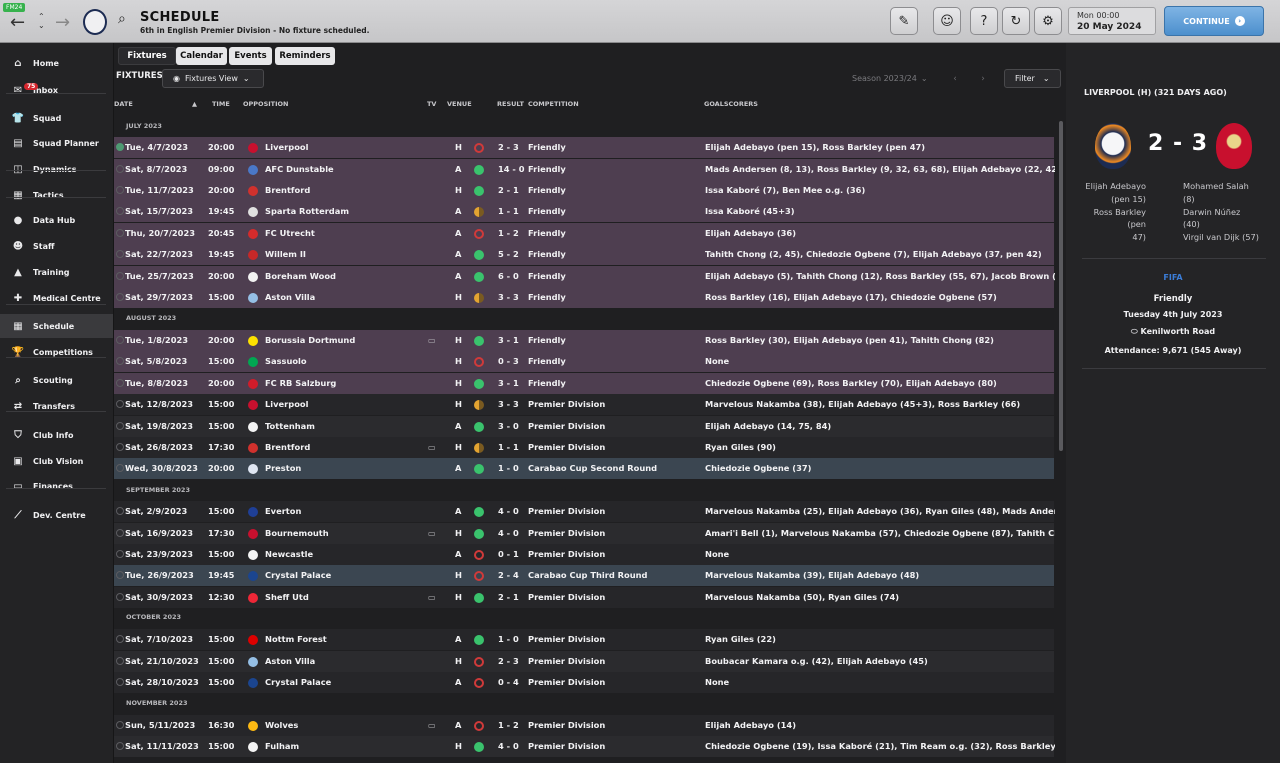  Describe the element at coordinates (56, 143) in the screenshot. I see `sidebar-item-squad-planner: ▤ Squad Planner` at that location.